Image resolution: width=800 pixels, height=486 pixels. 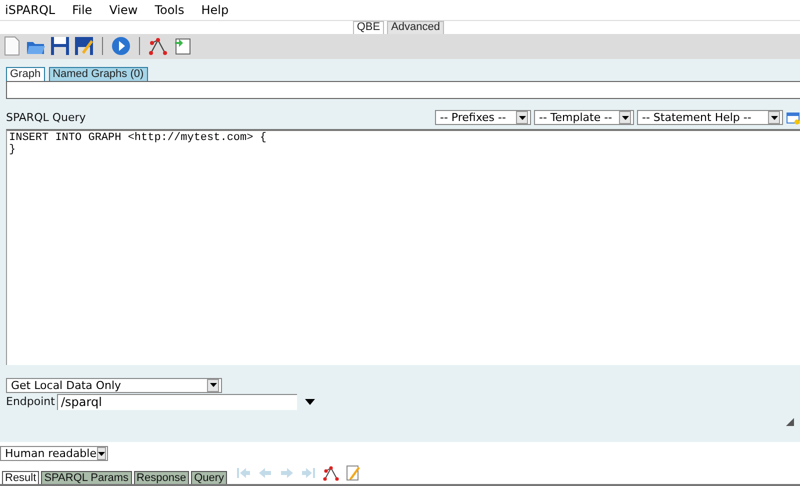 What do you see at coordinates (114, 385) in the screenshot?
I see `data-source-select: Get Local Data Only` at bounding box center [114, 385].